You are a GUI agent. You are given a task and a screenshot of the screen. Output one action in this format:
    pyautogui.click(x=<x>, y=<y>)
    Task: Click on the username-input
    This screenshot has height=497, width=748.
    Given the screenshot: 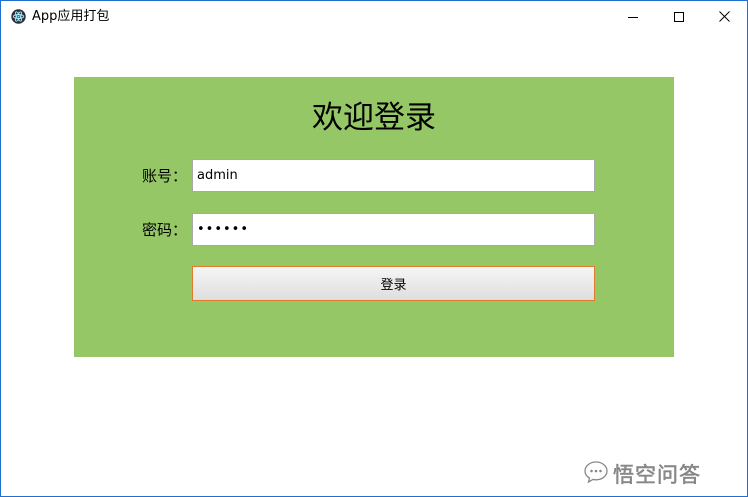 What is the action you would take?
    pyautogui.click(x=393, y=175)
    